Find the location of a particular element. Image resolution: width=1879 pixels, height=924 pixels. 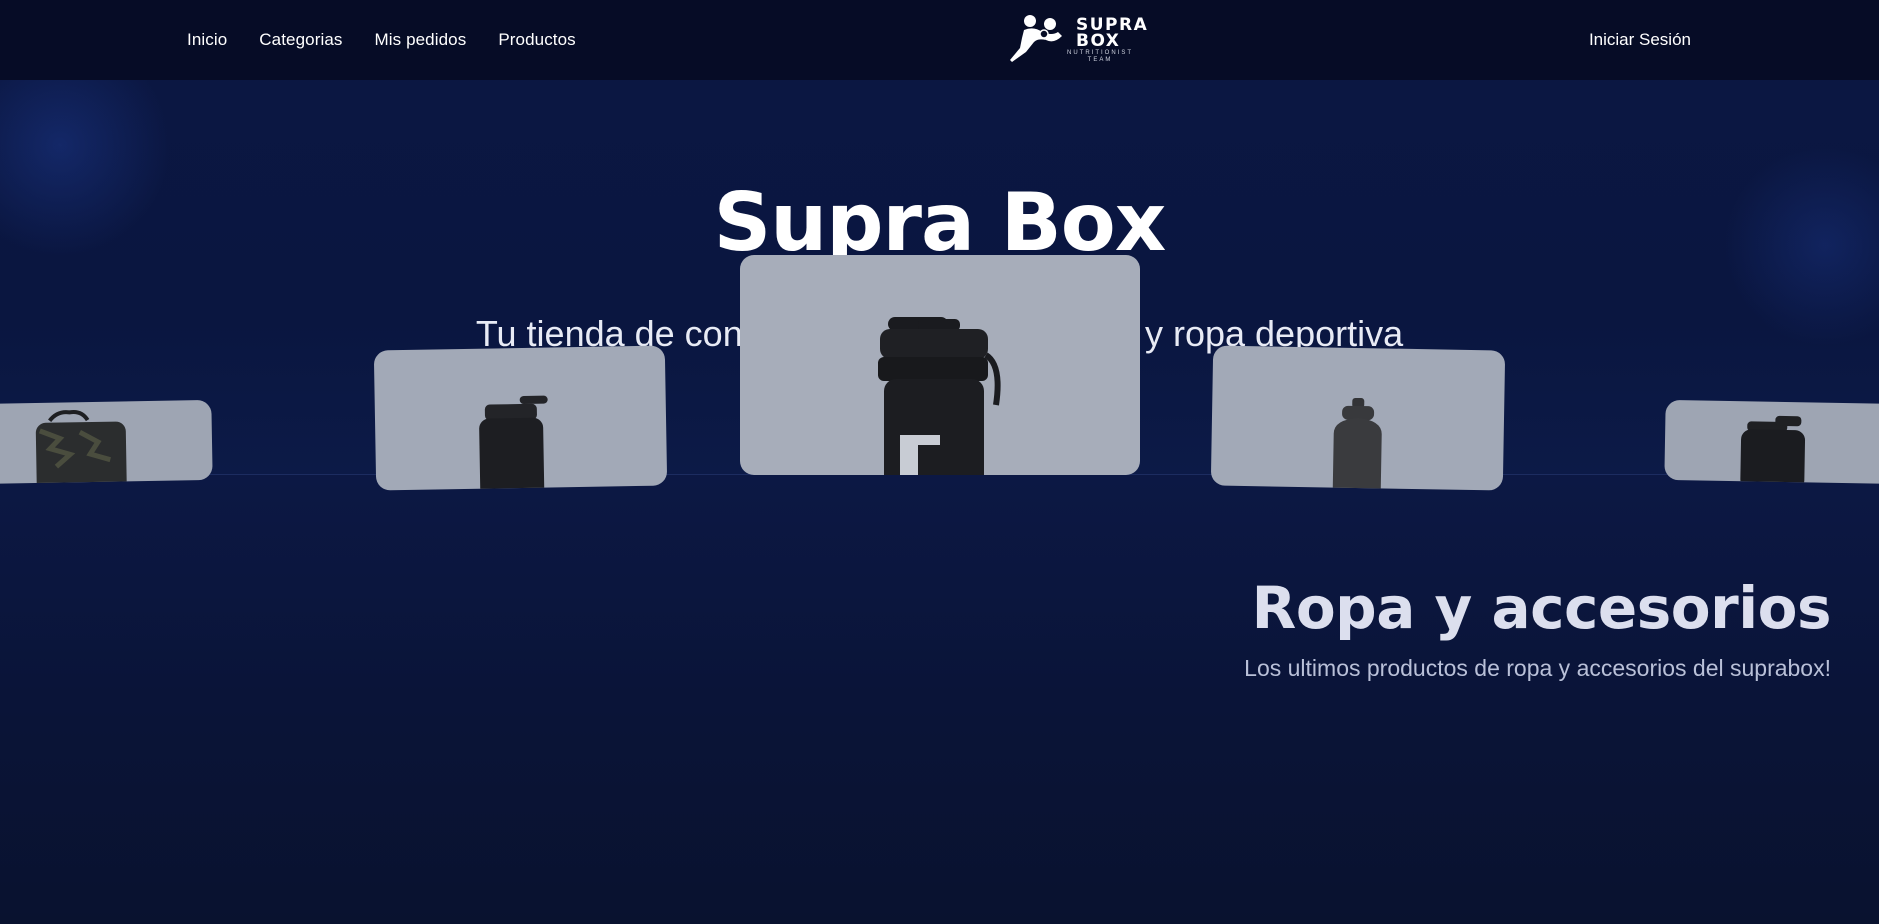

product-card-shaker-featured is located at coordinates (940, 365).